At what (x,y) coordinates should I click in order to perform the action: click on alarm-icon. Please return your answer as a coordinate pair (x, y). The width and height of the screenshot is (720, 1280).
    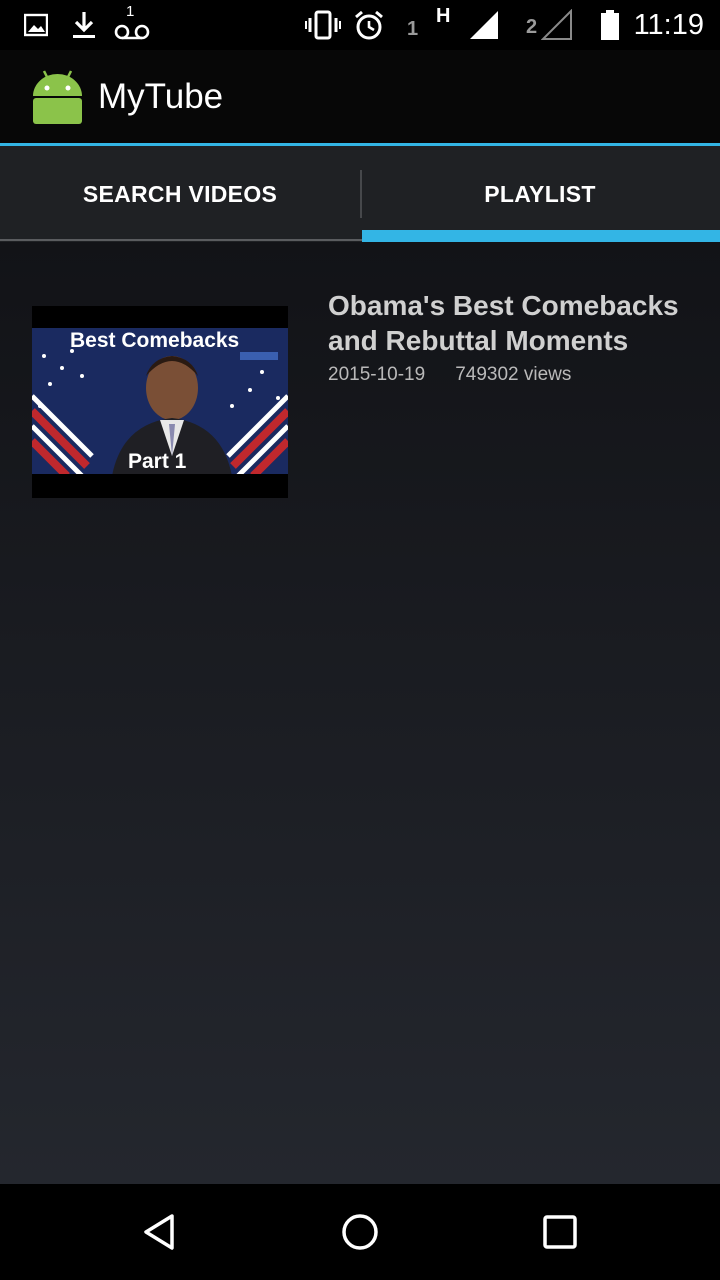
    Looking at the image, I should click on (369, 25).